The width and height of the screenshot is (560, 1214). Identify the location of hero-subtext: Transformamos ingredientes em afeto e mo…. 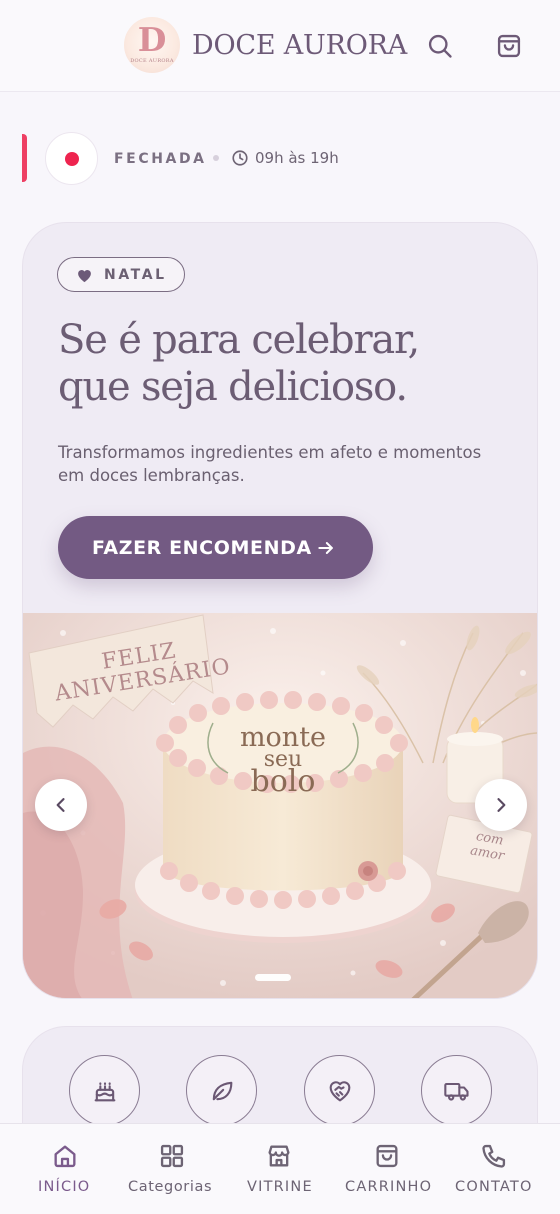
(270, 464).